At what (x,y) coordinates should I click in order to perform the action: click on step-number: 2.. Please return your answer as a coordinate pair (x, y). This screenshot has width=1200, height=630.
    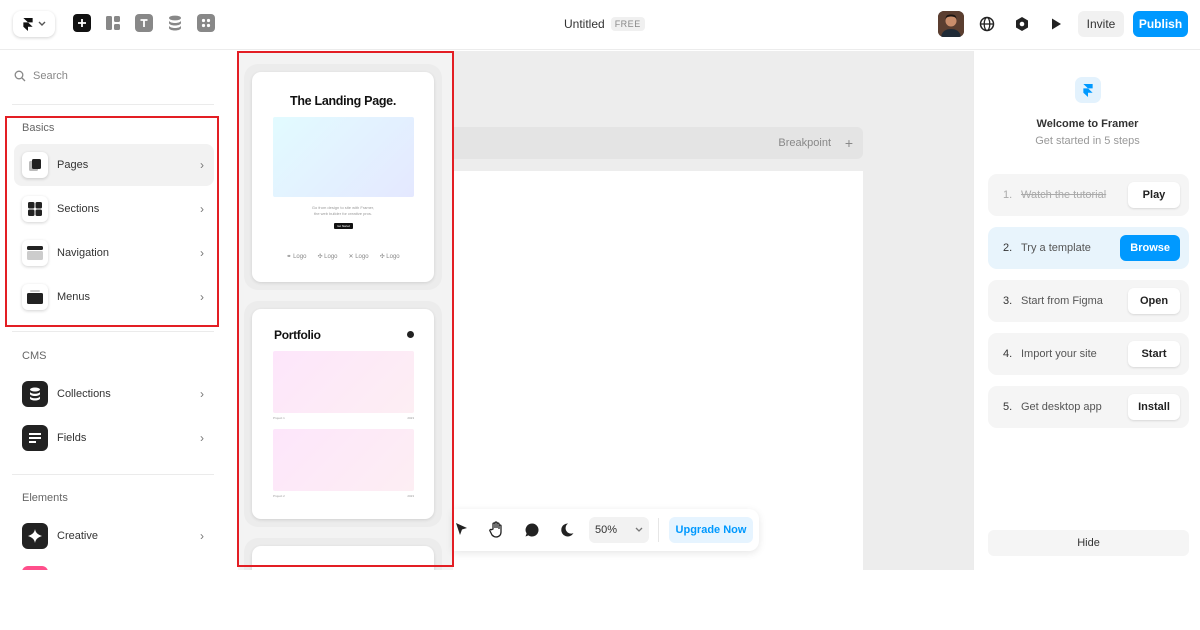
    Looking at the image, I should click on (1008, 248).